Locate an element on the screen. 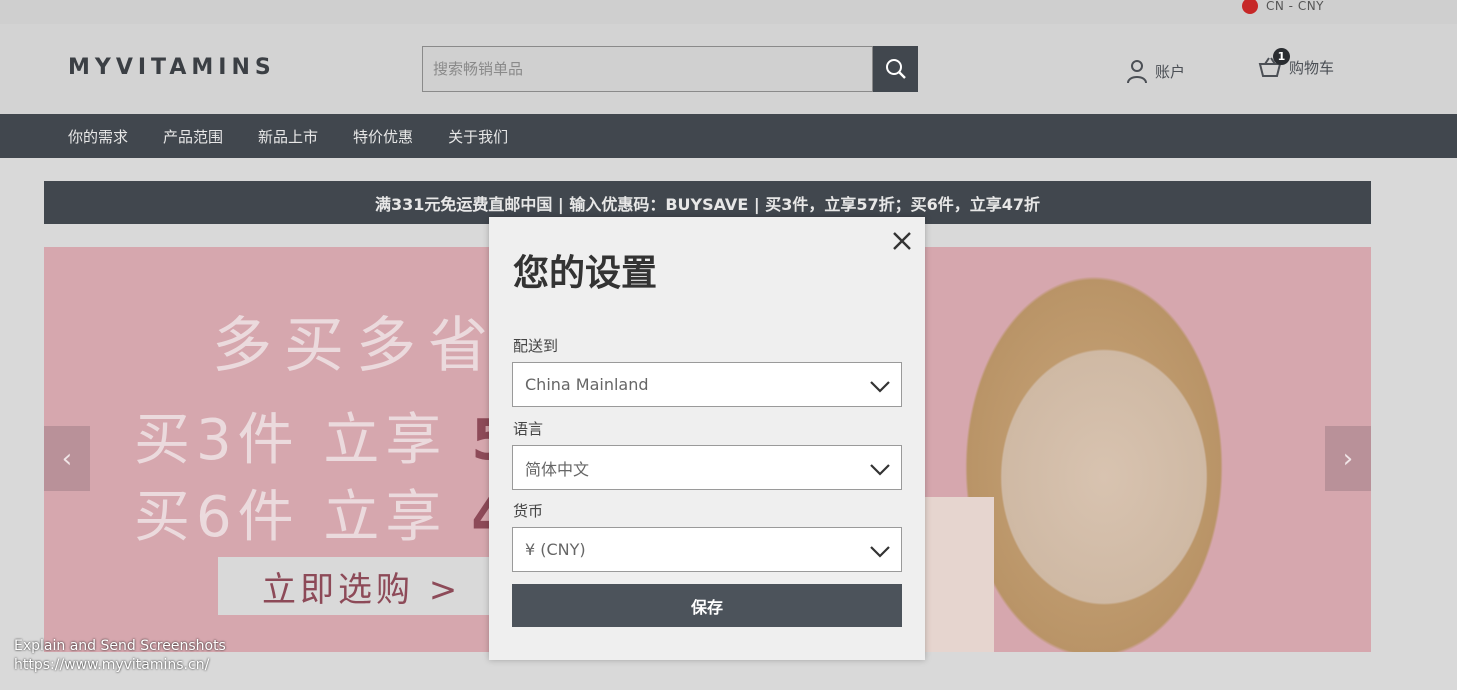  search-icon is located at coordinates (895, 69).